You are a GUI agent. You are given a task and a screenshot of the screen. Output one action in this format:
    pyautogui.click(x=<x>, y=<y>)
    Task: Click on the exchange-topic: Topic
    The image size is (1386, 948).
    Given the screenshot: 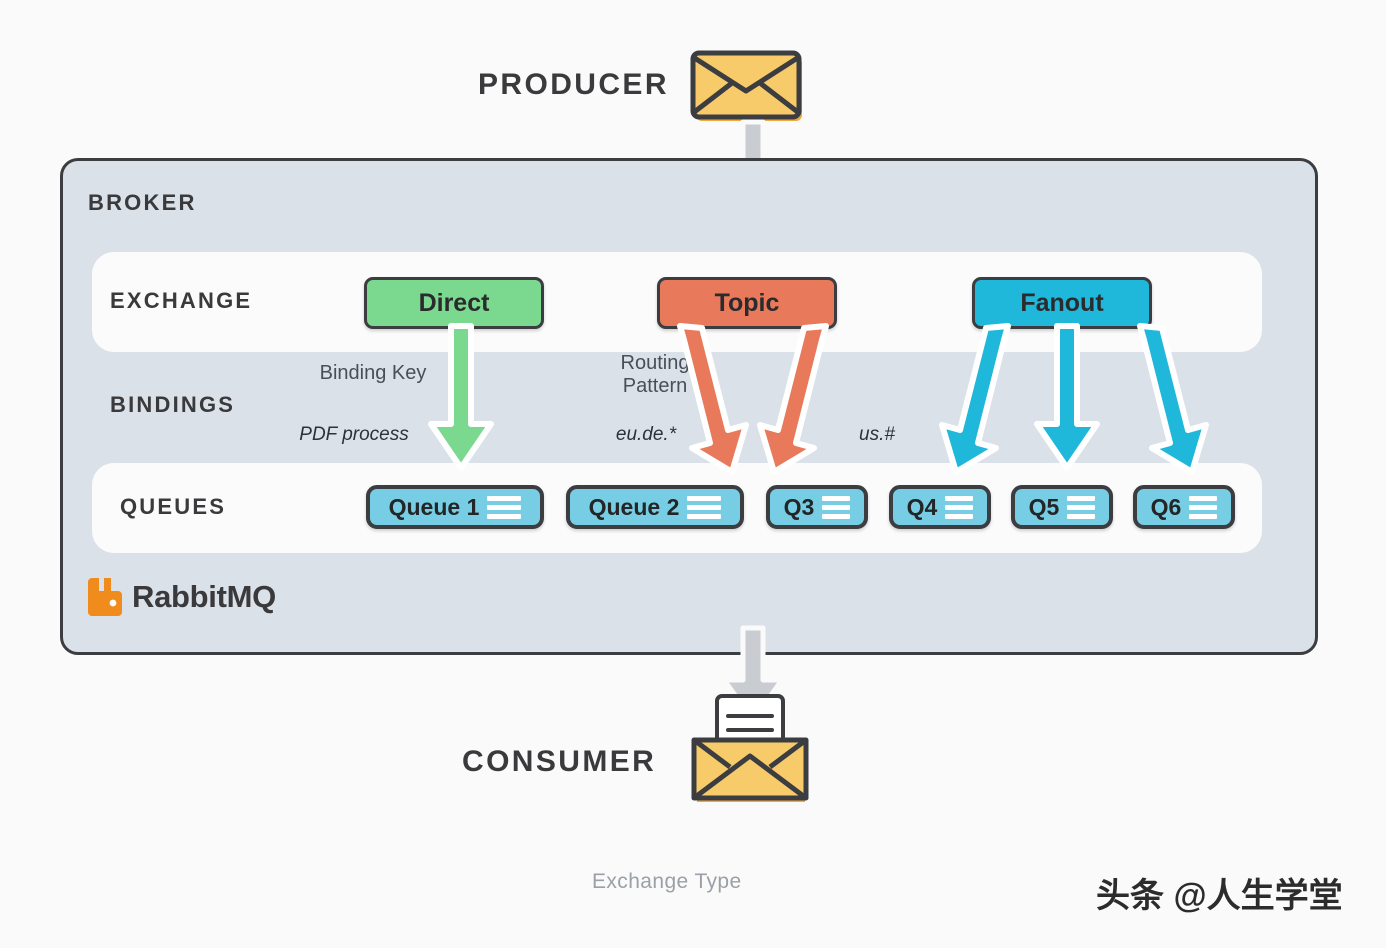 What is the action you would take?
    pyautogui.click(x=747, y=303)
    